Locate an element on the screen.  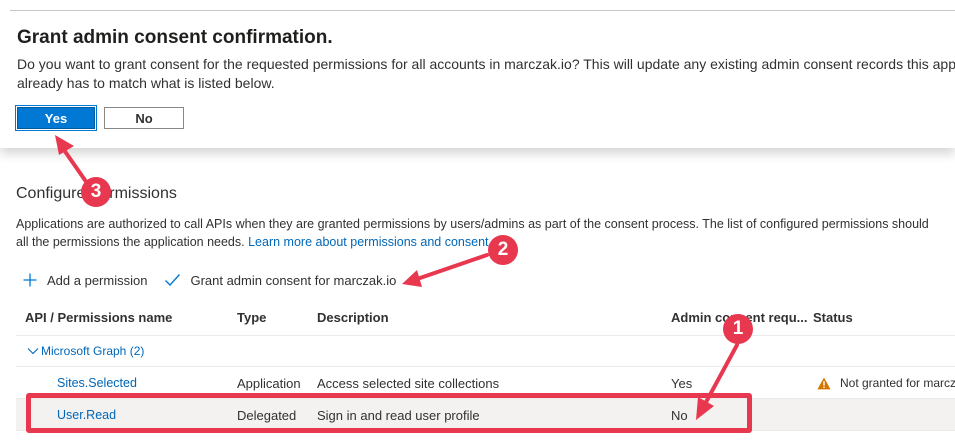
status-text: Not granted for marcz is located at coordinates (897, 383).